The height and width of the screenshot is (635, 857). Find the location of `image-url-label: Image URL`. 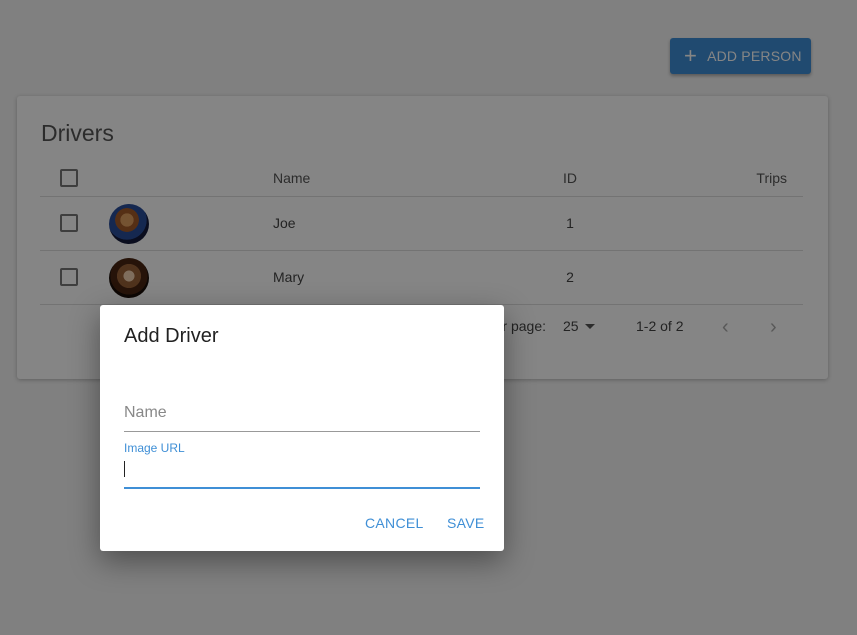

image-url-label: Image URL is located at coordinates (154, 448).